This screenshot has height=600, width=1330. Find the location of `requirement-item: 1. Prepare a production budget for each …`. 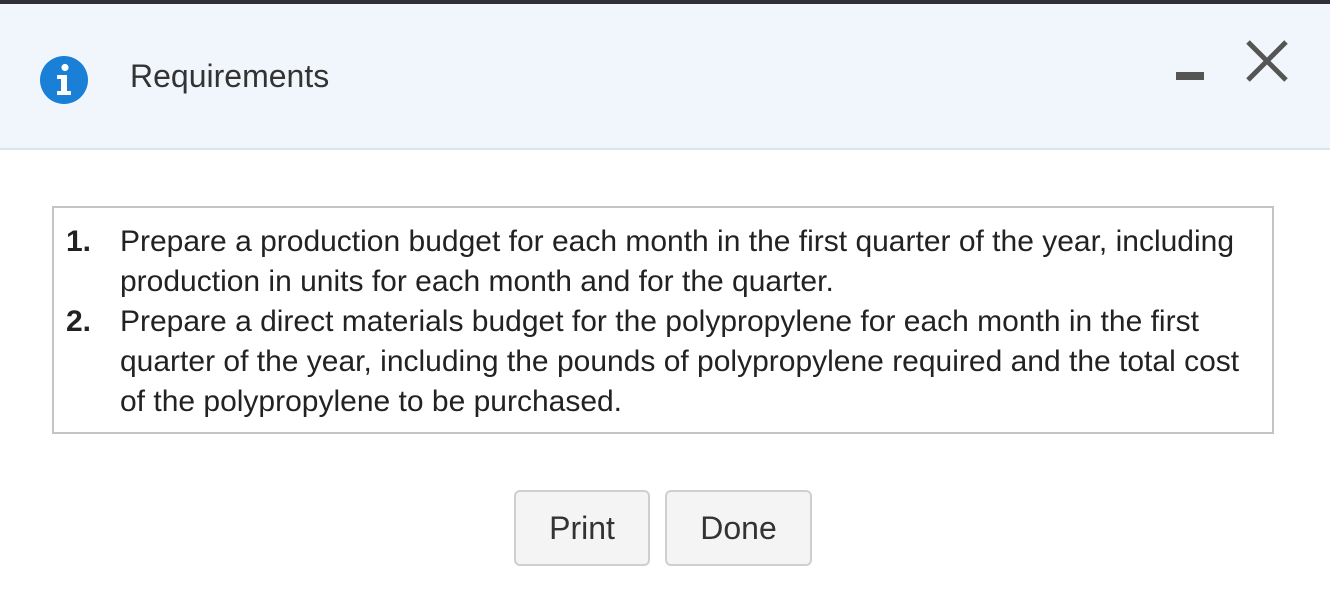

requirement-item: 1. Prepare a production budget for each … is located at coordinates (656, 262).